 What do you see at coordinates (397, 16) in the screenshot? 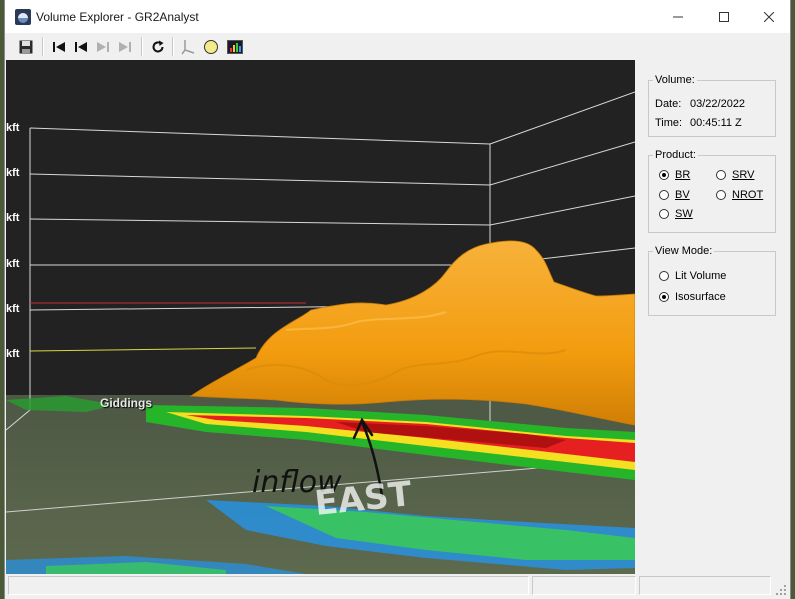
I see `title-bar: Volume Explorer - GR2Analyst` at bounding box center [397, 16].